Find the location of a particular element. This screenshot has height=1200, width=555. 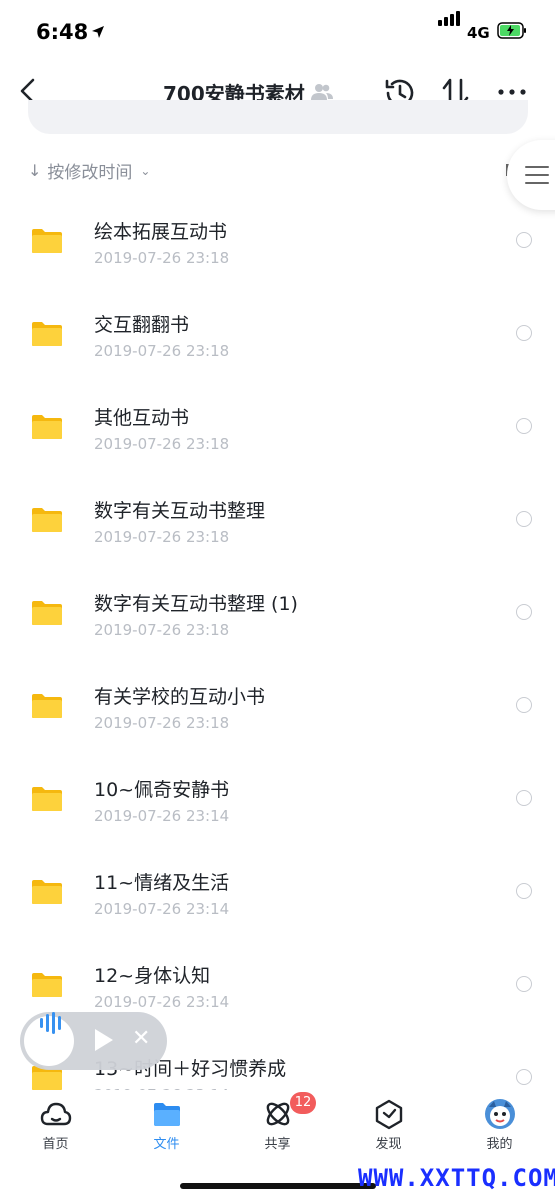

chevron-down-icon: ⌄ is located at coordinates (145, 170).